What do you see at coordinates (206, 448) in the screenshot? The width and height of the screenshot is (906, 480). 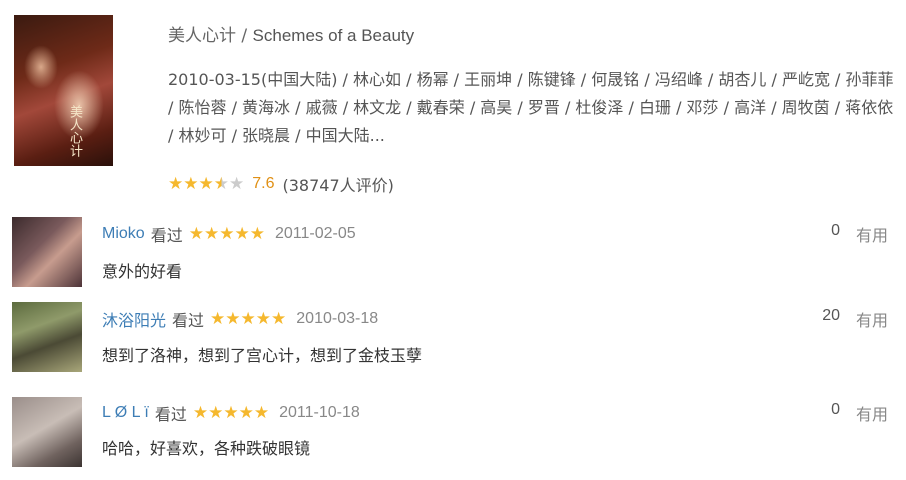 I see `comment-text: 哈哈，好喜欢，各种跌破眼镜` at bounding box center [206, 448].